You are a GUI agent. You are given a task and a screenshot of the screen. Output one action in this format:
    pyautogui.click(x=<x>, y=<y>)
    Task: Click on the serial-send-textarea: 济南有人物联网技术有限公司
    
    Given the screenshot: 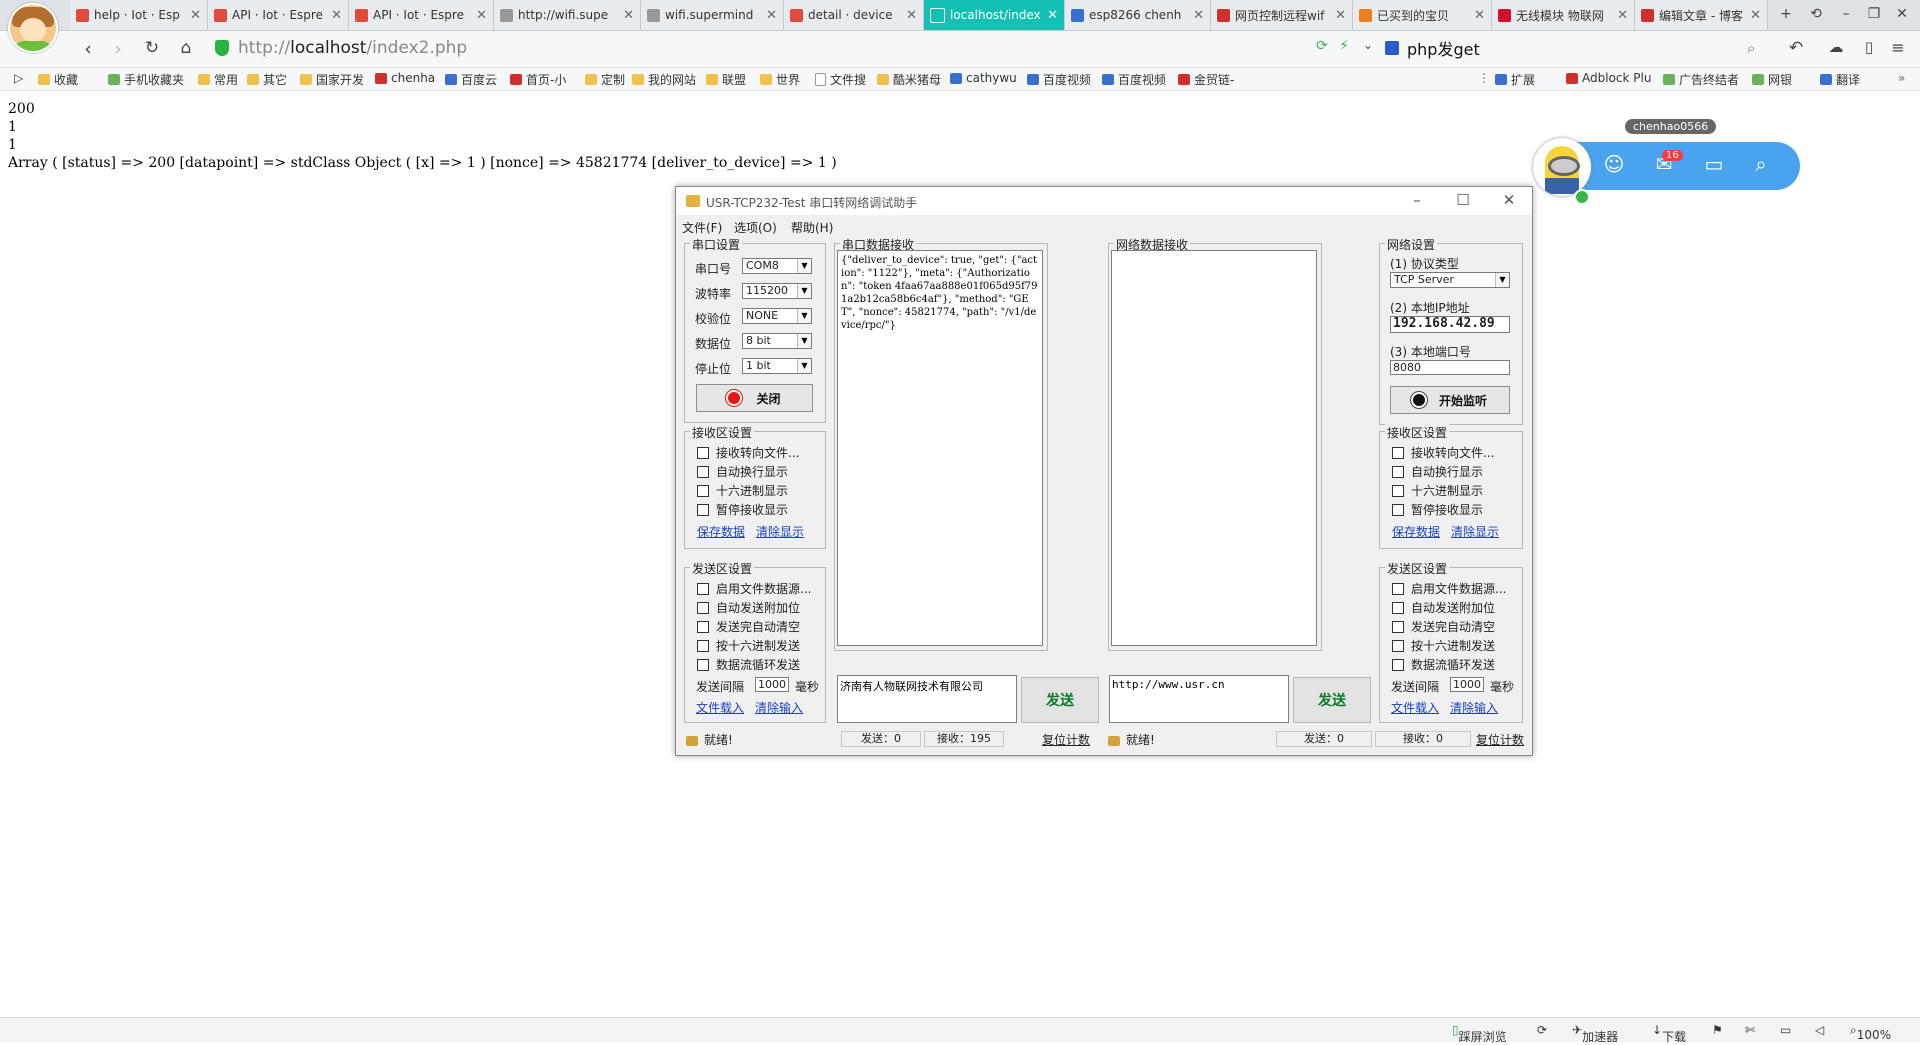 What is the action you would take?
    pyautogui.click(x=927, y=699)
    